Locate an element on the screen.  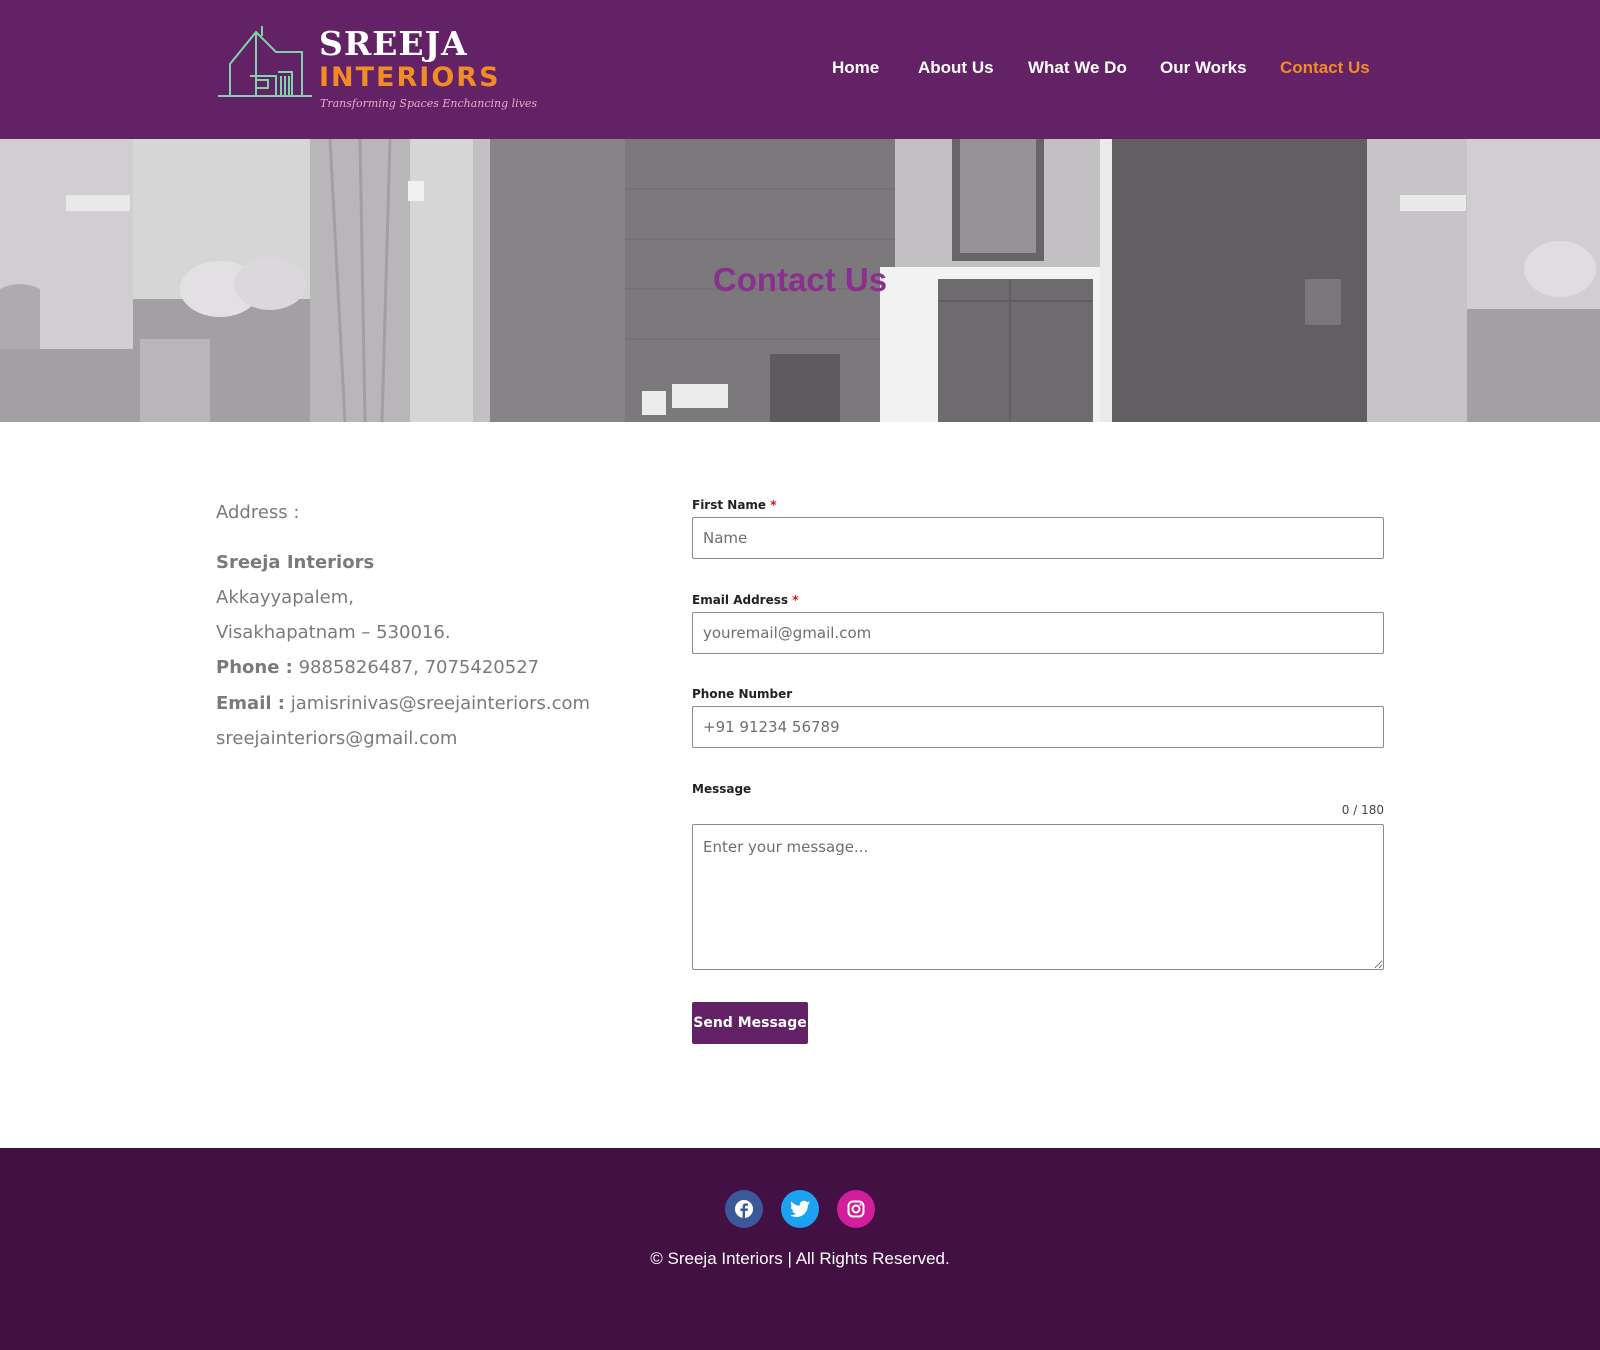
email-address-label: Email Address * is located at coordinates (745, 600).